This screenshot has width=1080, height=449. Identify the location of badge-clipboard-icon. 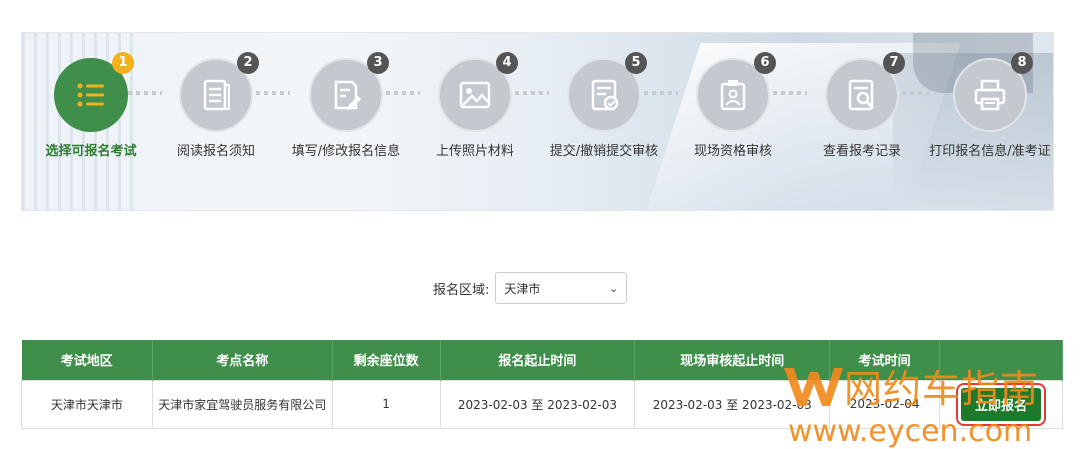
(733, 95).